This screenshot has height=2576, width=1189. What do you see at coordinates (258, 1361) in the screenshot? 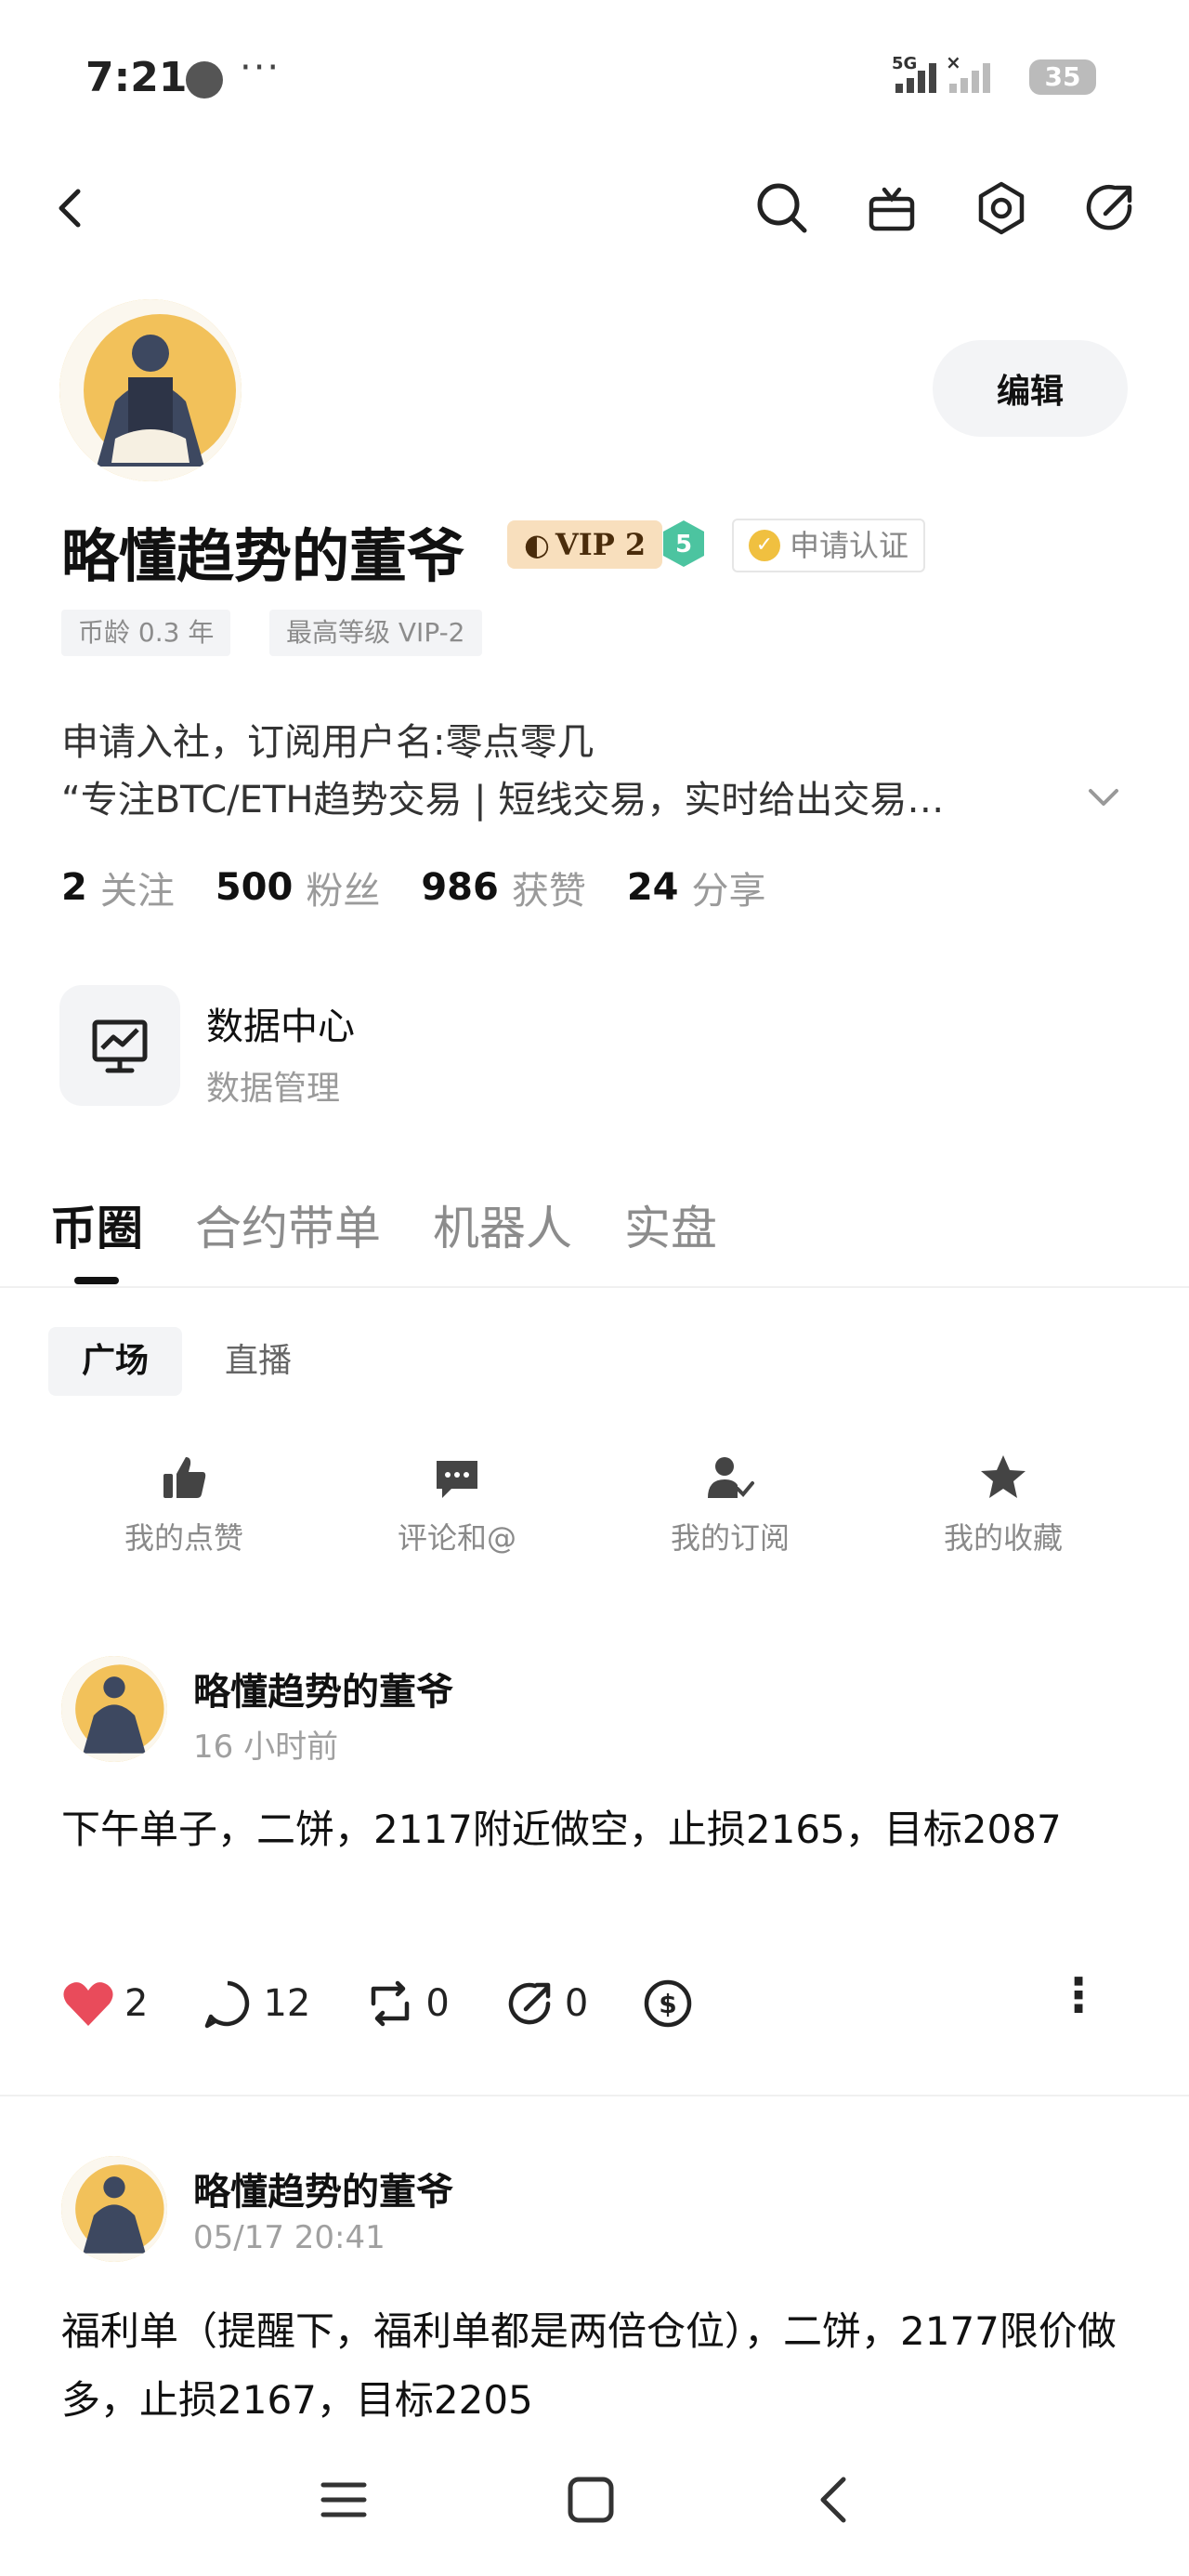
I see `subtab-live: 直播` at bounding box center [258, 1361].